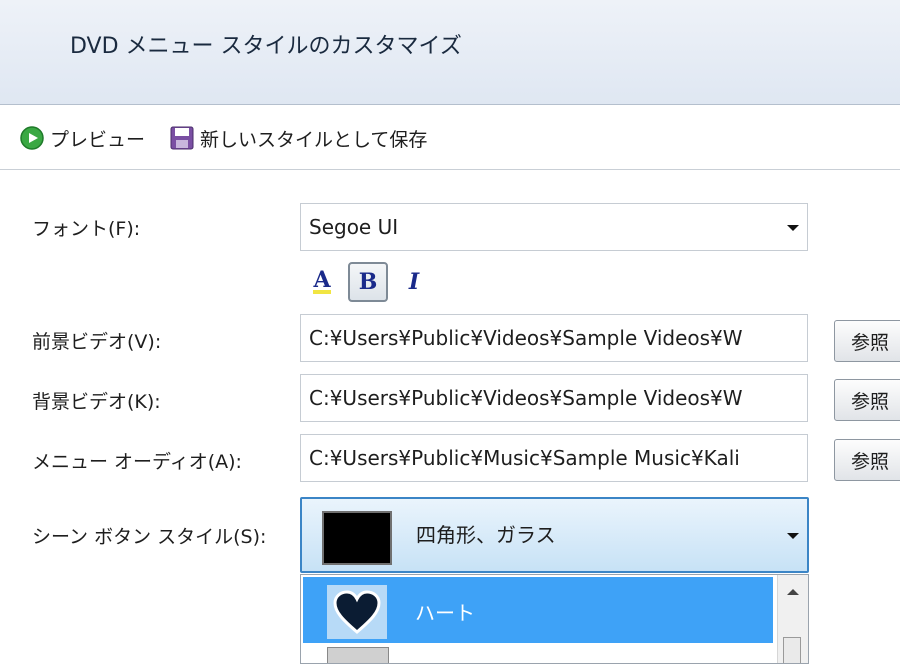 This screenshot has height=664, width=900. Describe the element at coordinates (792, 650) in the screenshot. I see `scroll-thumb` at that location.